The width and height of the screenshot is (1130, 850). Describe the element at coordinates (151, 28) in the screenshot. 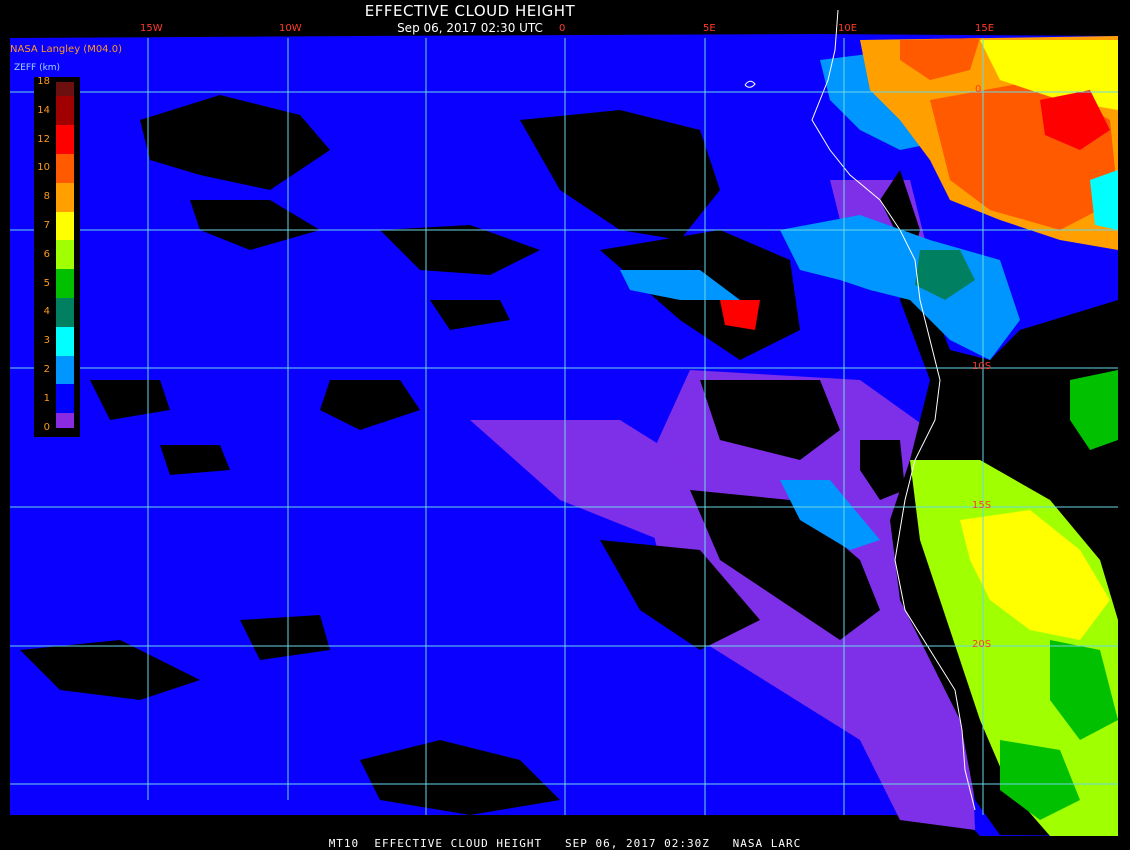

I see `lon-label-15w: 15W` at that location.